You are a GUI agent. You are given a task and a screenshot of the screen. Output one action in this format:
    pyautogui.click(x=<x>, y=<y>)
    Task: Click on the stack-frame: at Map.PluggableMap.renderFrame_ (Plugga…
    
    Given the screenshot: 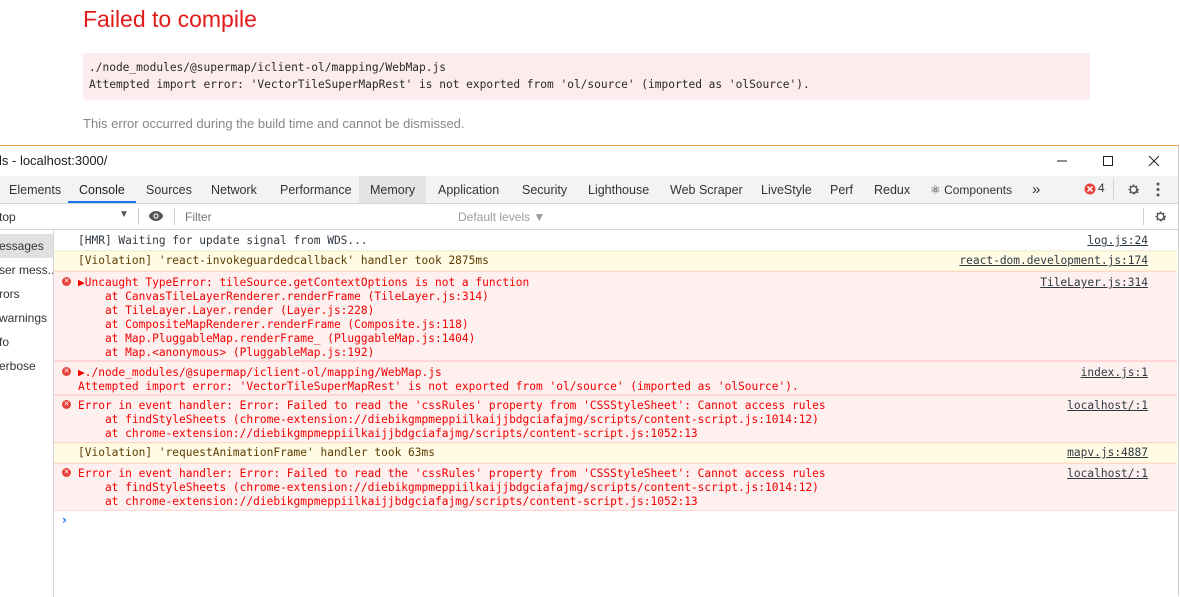 What is the action you would take?
    pyautogui.click(x=277, y=338)
    